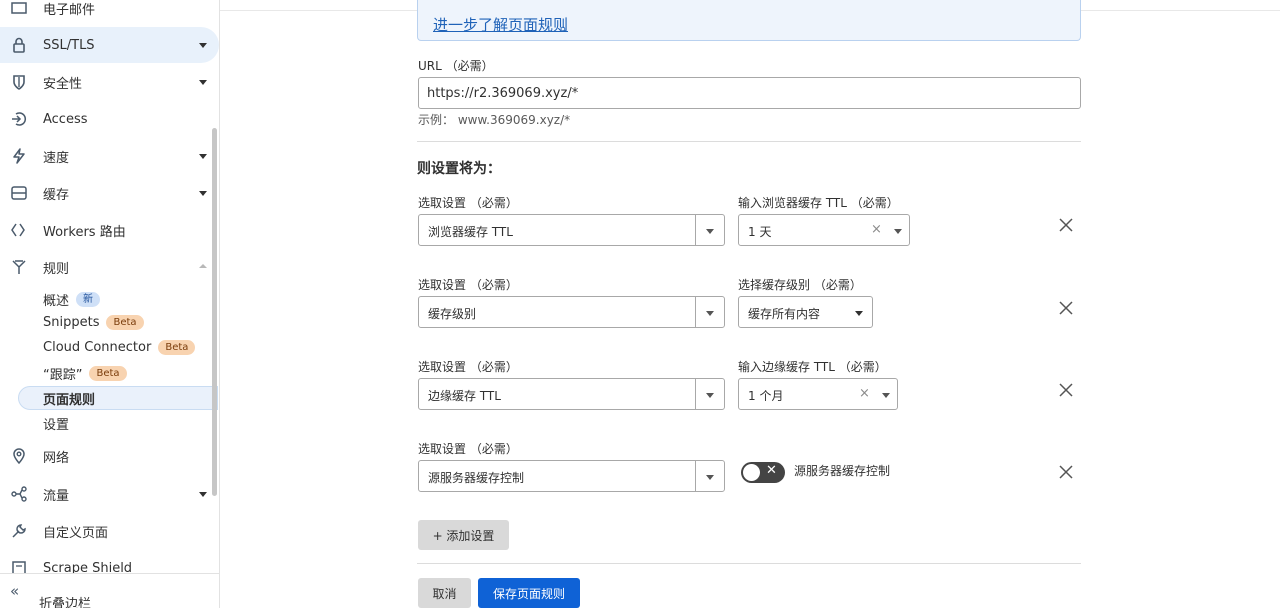 The image size is (1280, 608). What do you see at coordinates (459, 169) in the screenshot?
I see `settings-heading: 则设置将为：` at bounding box center [459, 169].